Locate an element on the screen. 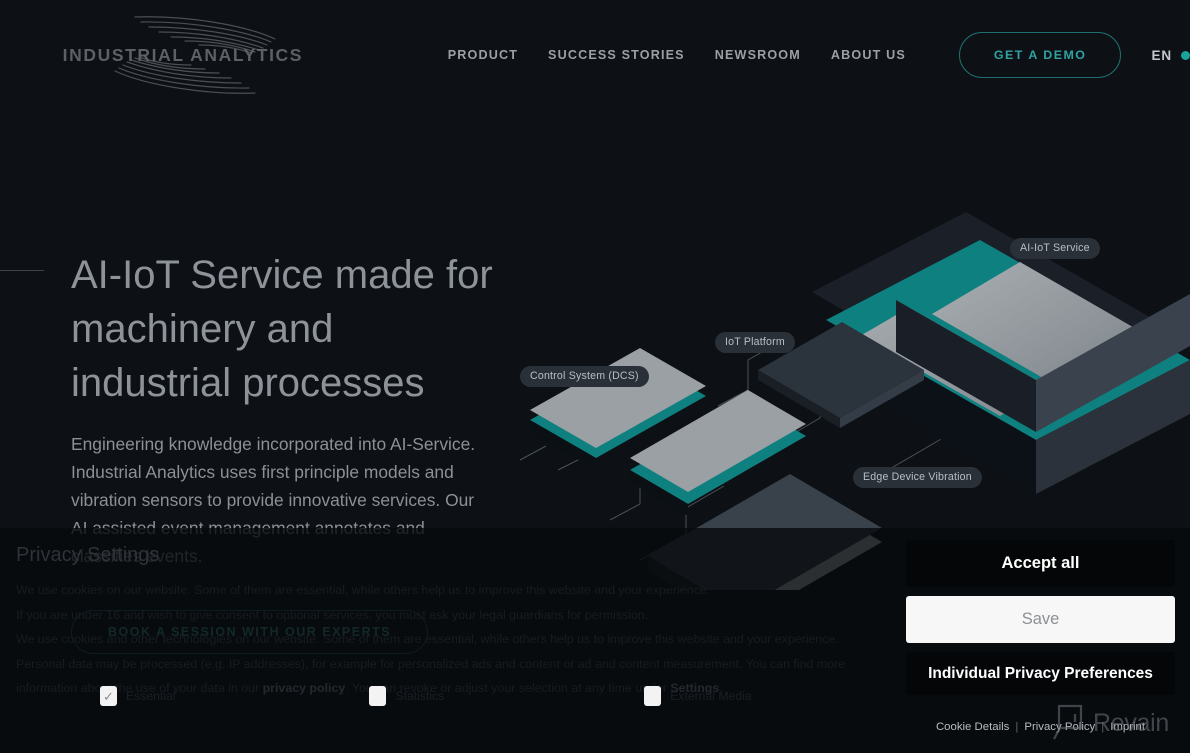  tag-ai-iot-service: AI-IoT Service is located at coordinates (1055, 248).